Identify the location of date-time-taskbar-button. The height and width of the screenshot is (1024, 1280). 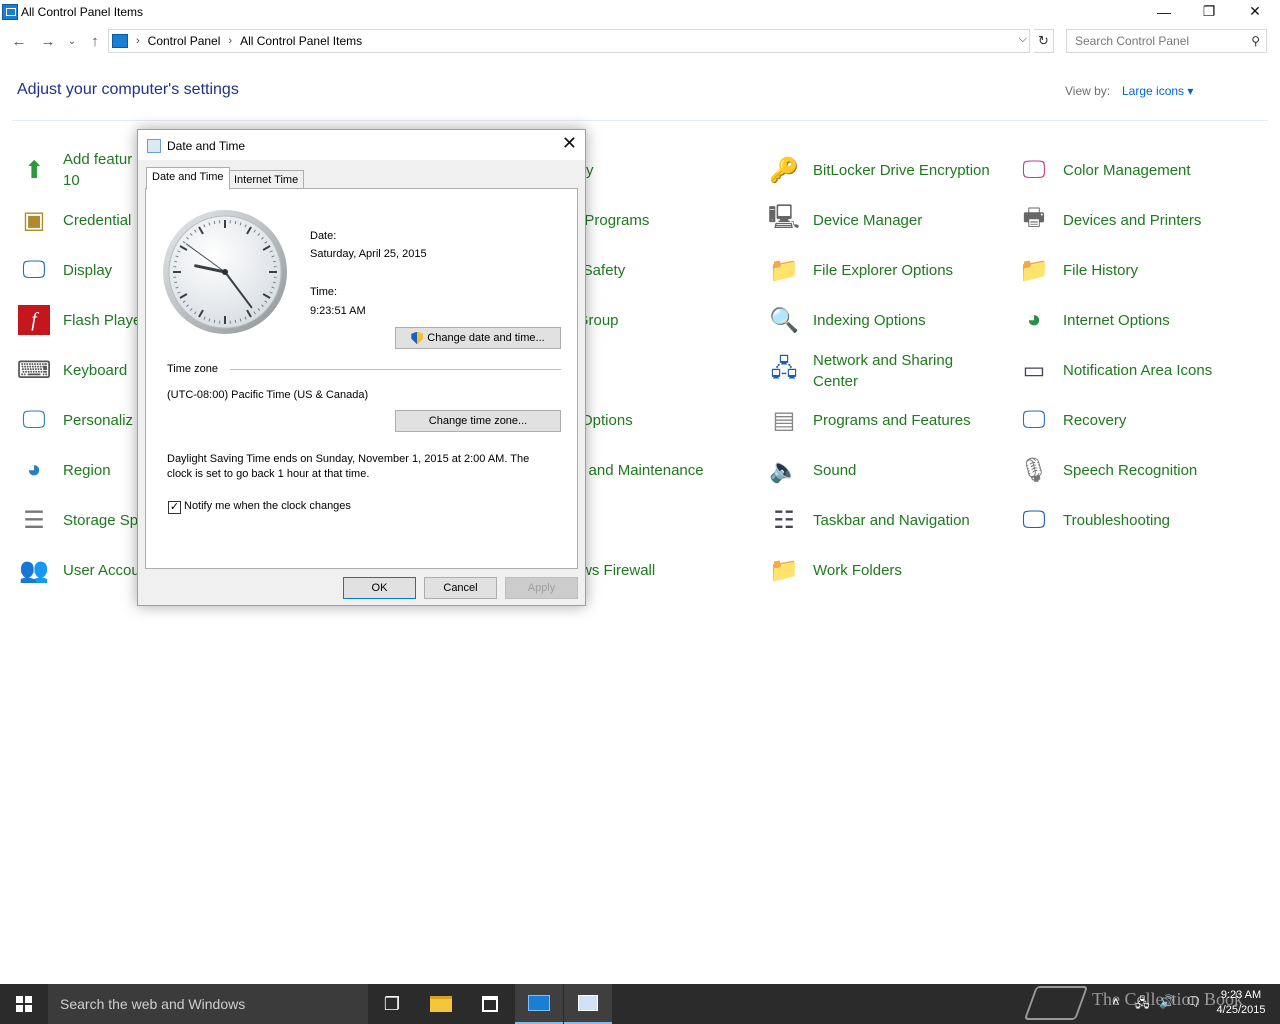
(588, 1004).